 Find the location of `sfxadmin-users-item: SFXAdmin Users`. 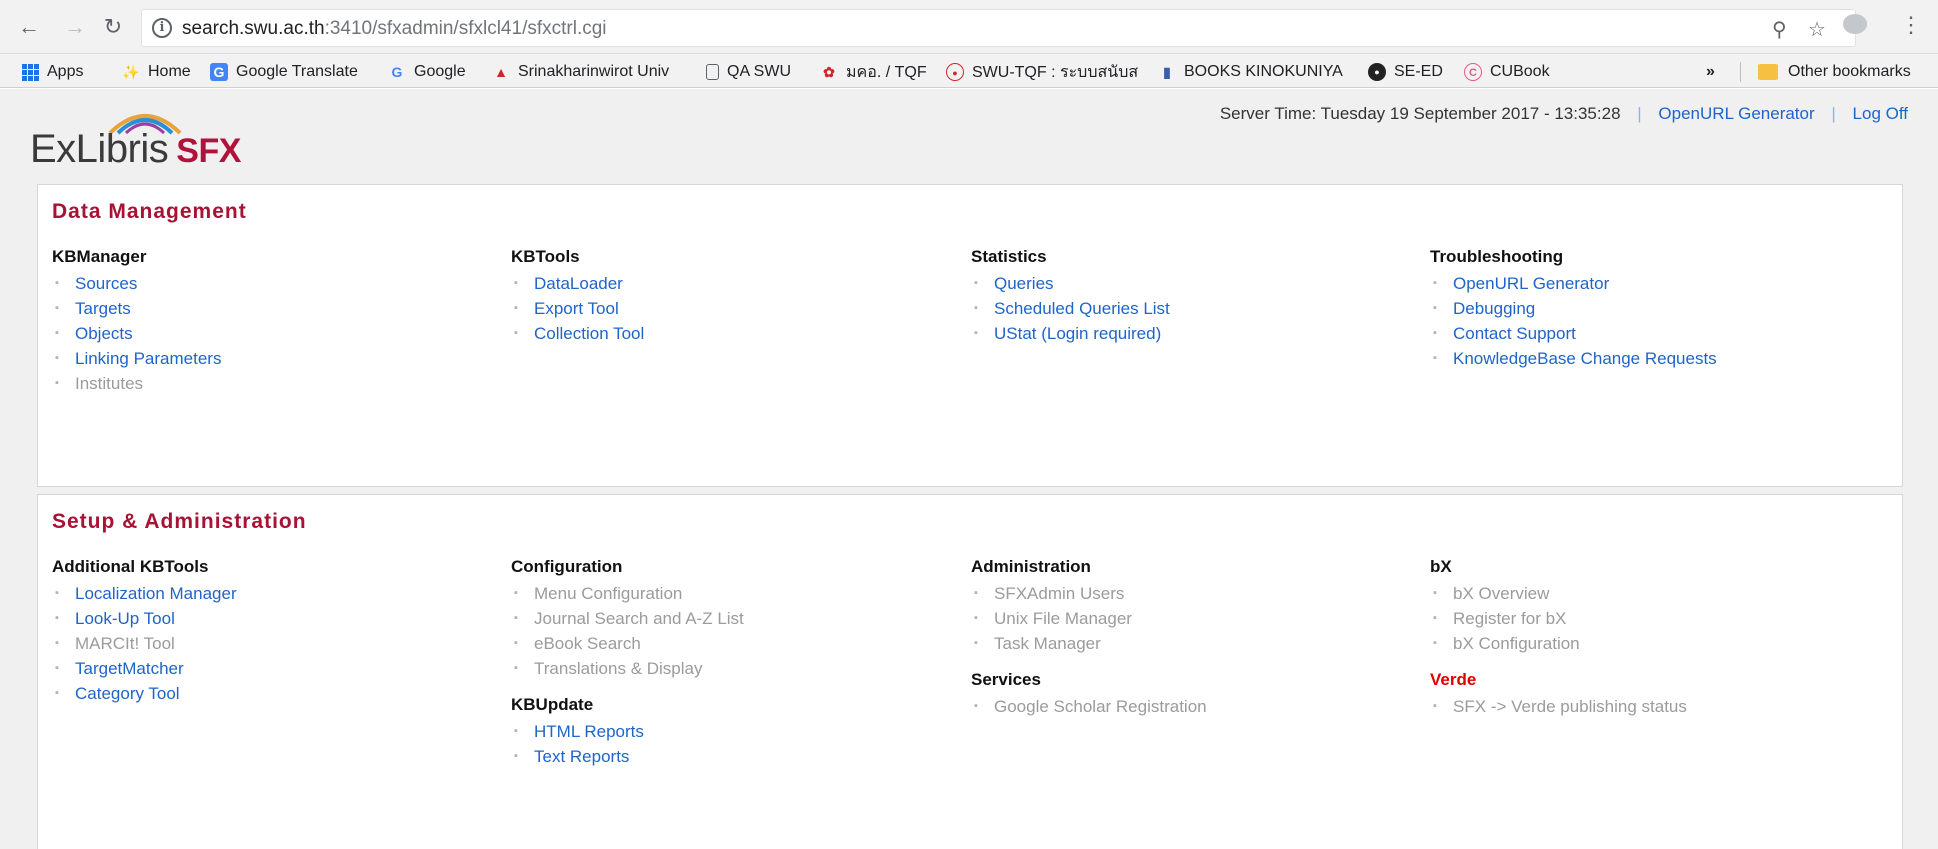

sfxadmin-users-item: SFXAdmin Users is located at coordinates (1191, 593).